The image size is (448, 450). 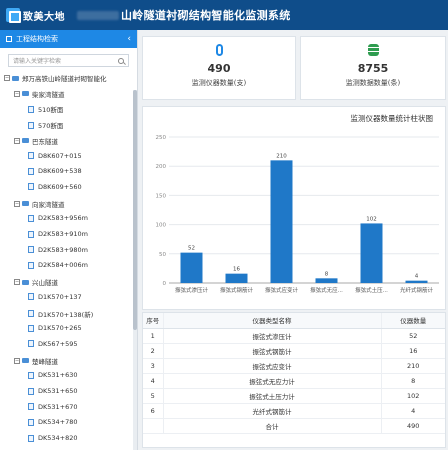 What do you see at coordinates (68, 60) in the screenshot?
I see `search-input: 请输入关键字检索` at bounding box center [68, 60].